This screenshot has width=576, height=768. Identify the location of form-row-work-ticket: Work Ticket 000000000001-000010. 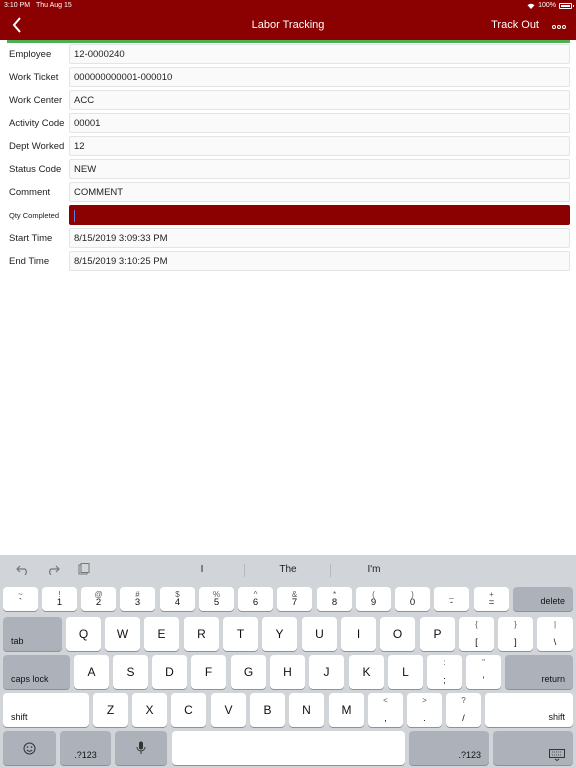
(288, 77).